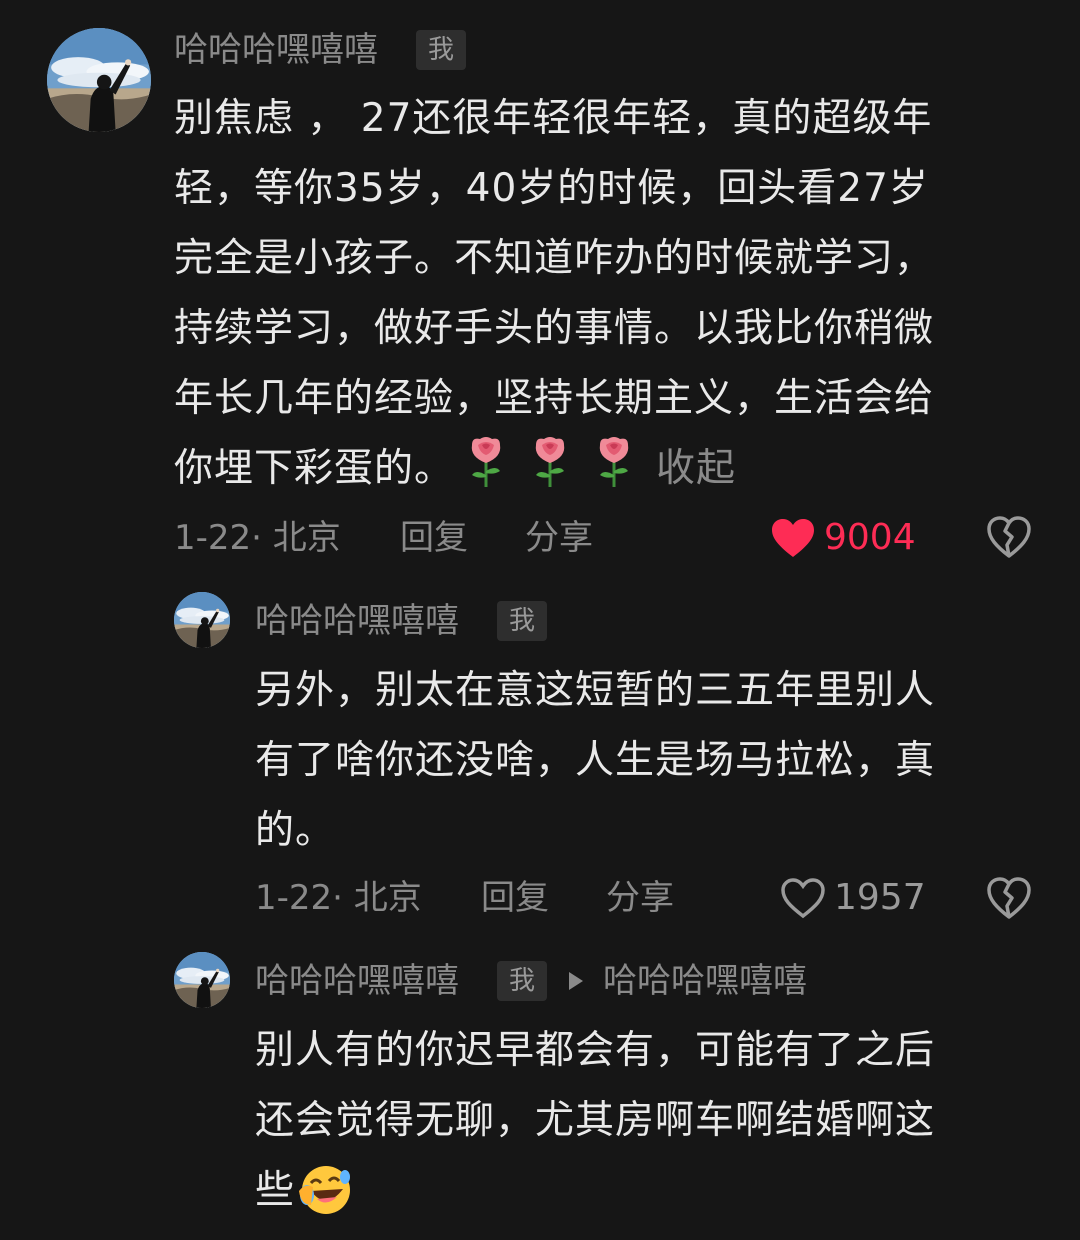 Image resolution: width=1080 pixels, height=1240 pixels. I want to click on comment-line: 别焦虑 ， 27还很年轻很年轻，真的超级年, so click(553, 118).